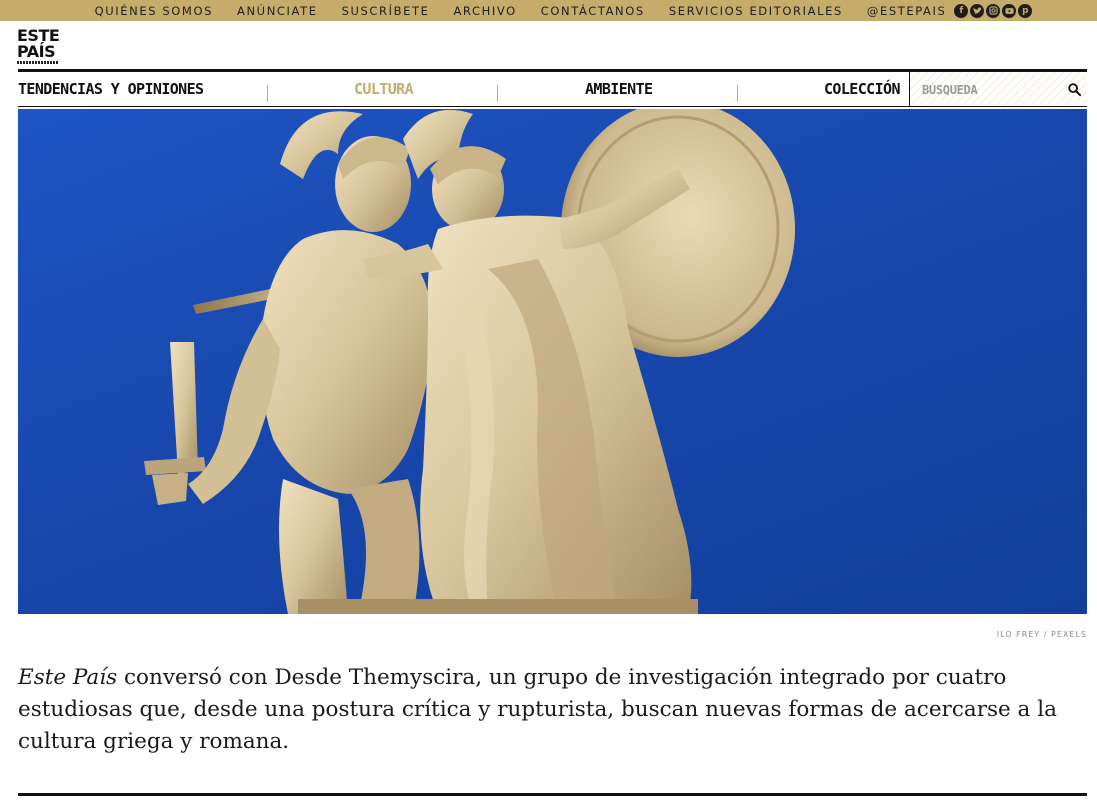 The height and width of the screenshot is (805, 1097). I want to click on site-logo: ESTE PAÍS, so click(40, 47).